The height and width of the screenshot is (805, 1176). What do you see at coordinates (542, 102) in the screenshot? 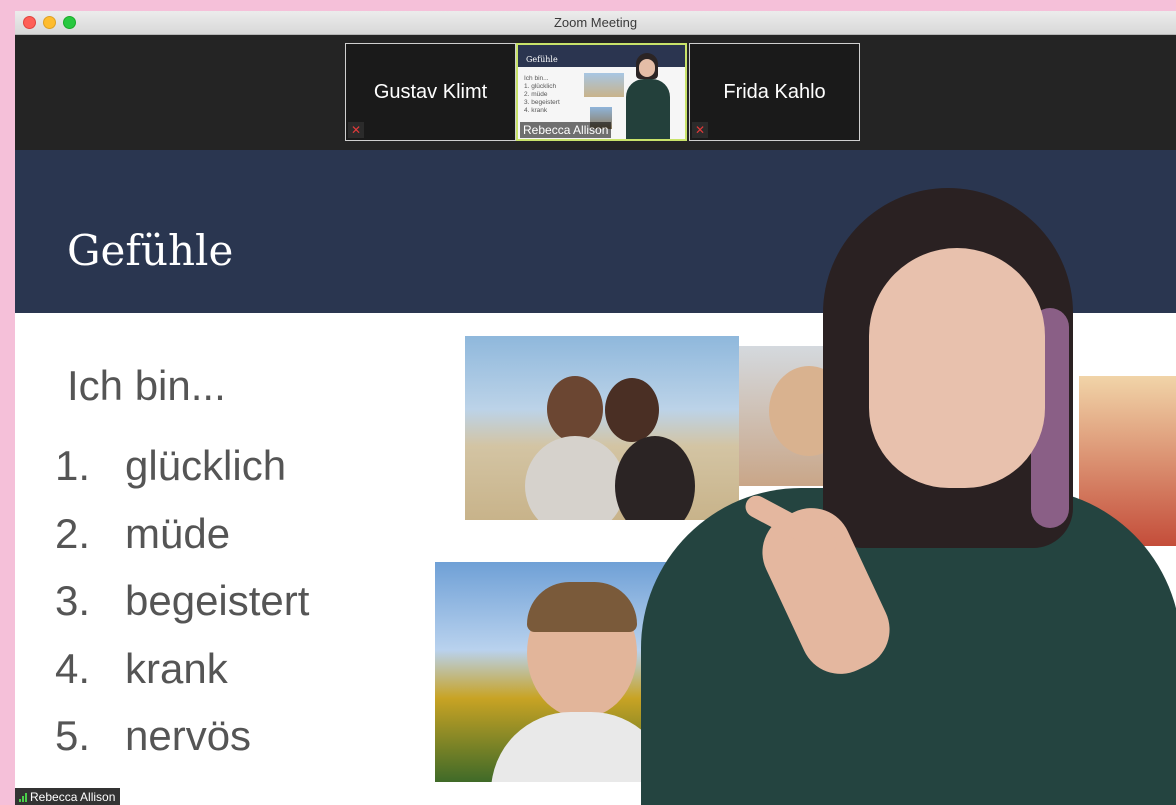
I see `thumbnail-item: 3. begeistert` at bounding box center [542, 102].